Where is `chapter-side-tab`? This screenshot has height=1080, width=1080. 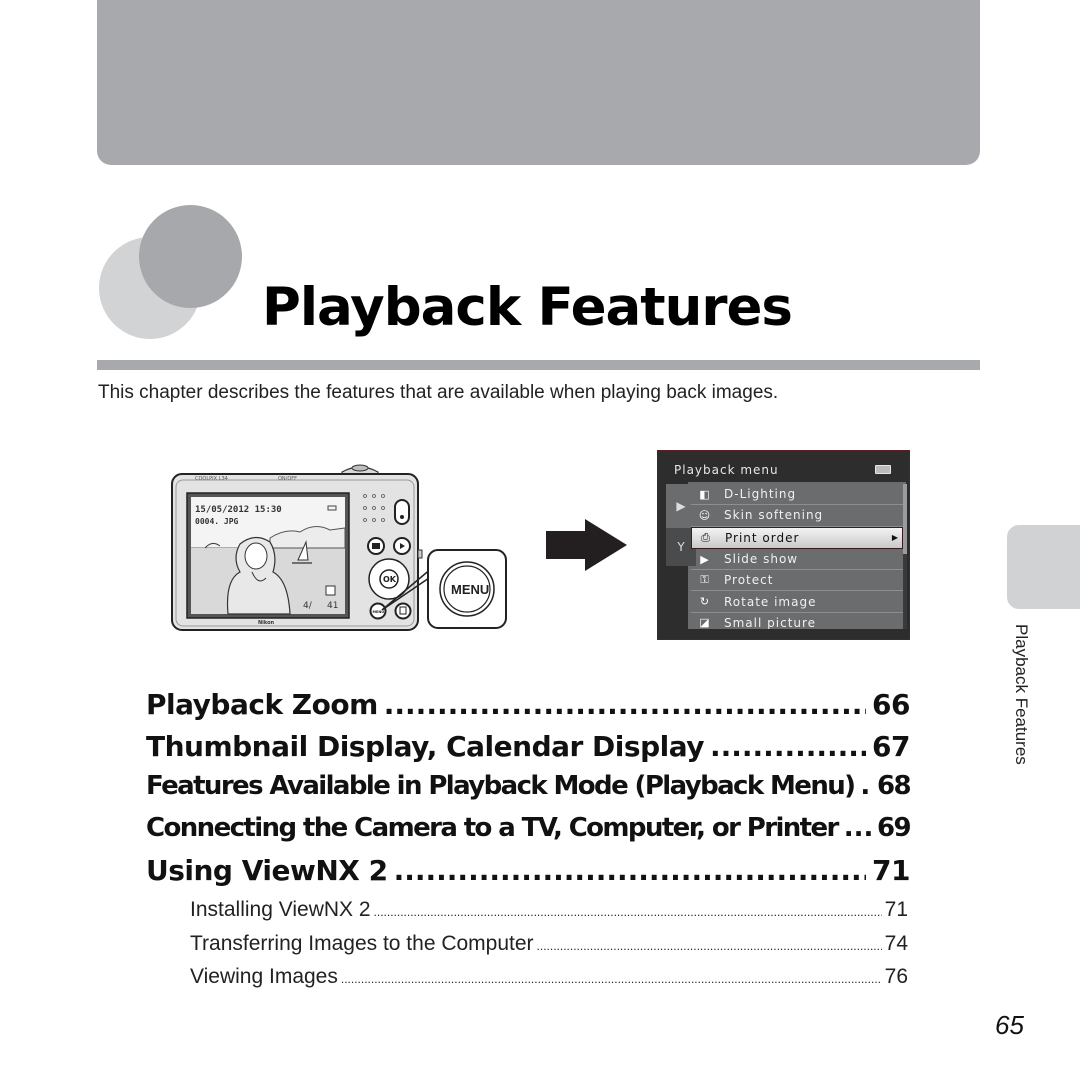
chapter-side-tab is located at coordinates (1043, 567).